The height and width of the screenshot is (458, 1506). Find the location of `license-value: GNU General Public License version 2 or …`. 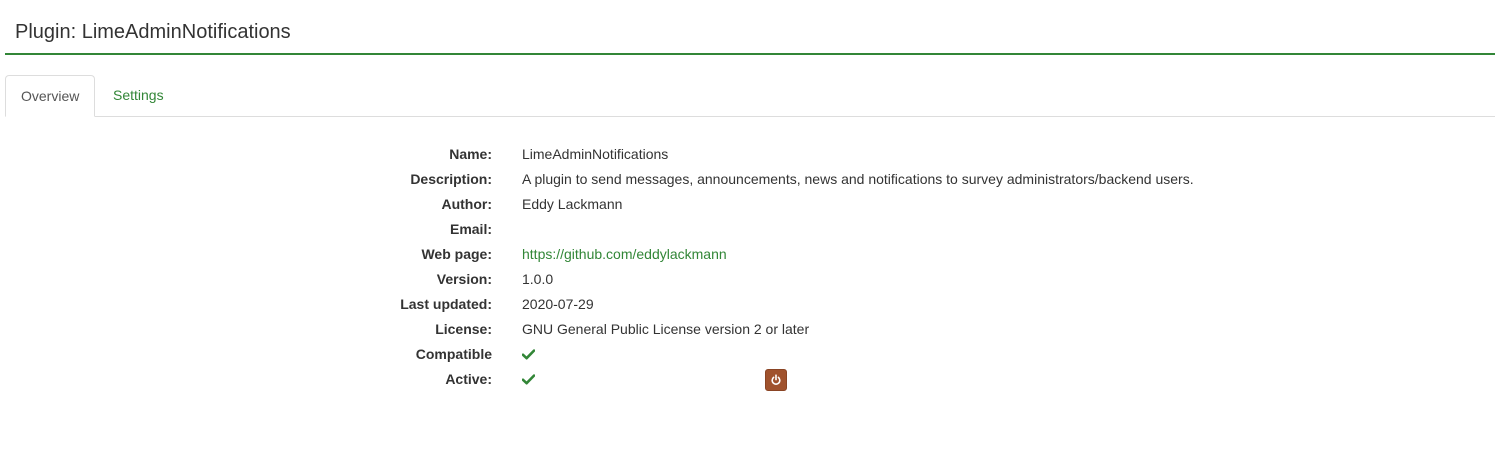

license-value: GNU General Public License version 2 or … is located at coordinates (666, 329).